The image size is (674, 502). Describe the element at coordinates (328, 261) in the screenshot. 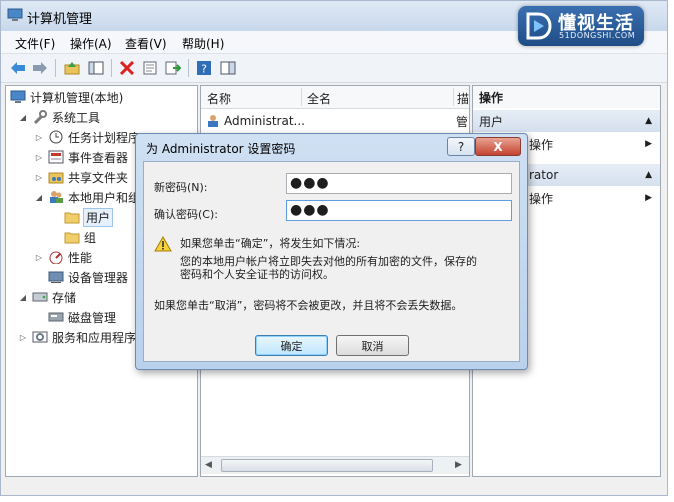

I see `warning-detail-line1: 您的本地用户帐户将立即失去对他的所有加密的文件，保存的` at that location.